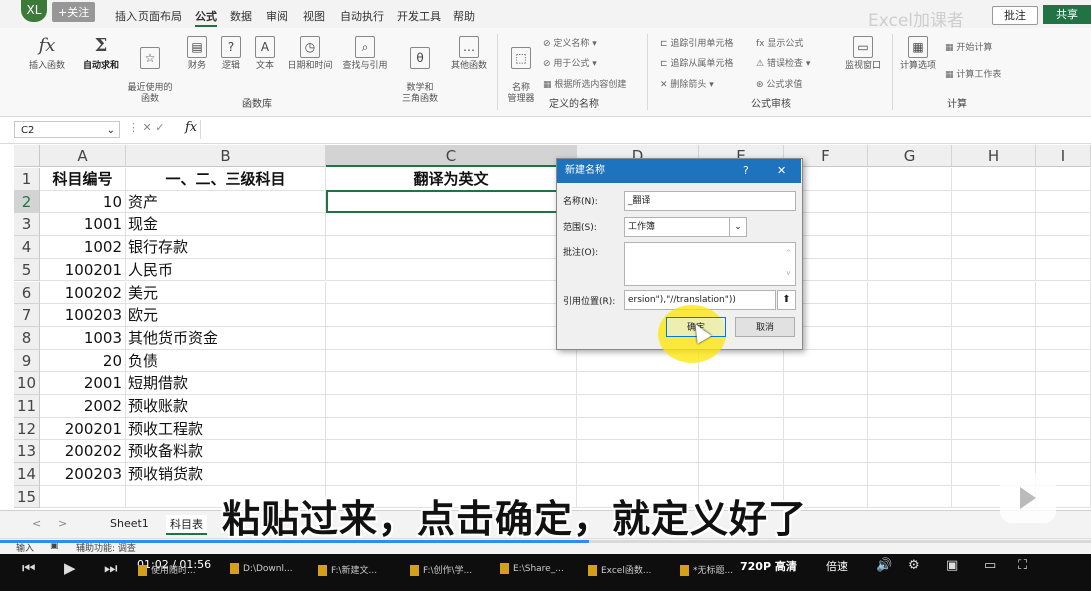 Image resolution: width=1091 pixels, height=591 pixels. What do you see at coordinates (62, 523) in the screenshot?
I see `chevron-right-icon: >` at bounding box center [62, 523].